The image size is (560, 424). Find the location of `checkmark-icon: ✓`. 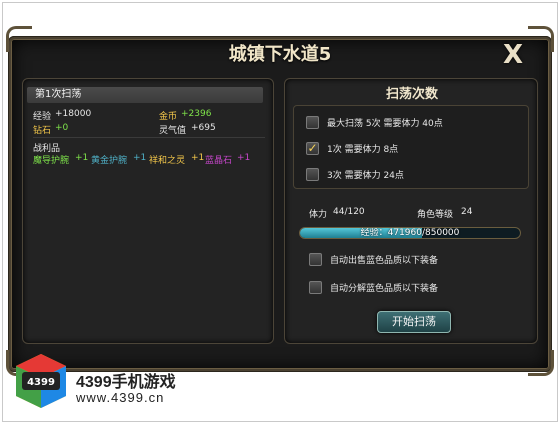

checkmark-icon: ✓ is located at coordinates (312, 148).